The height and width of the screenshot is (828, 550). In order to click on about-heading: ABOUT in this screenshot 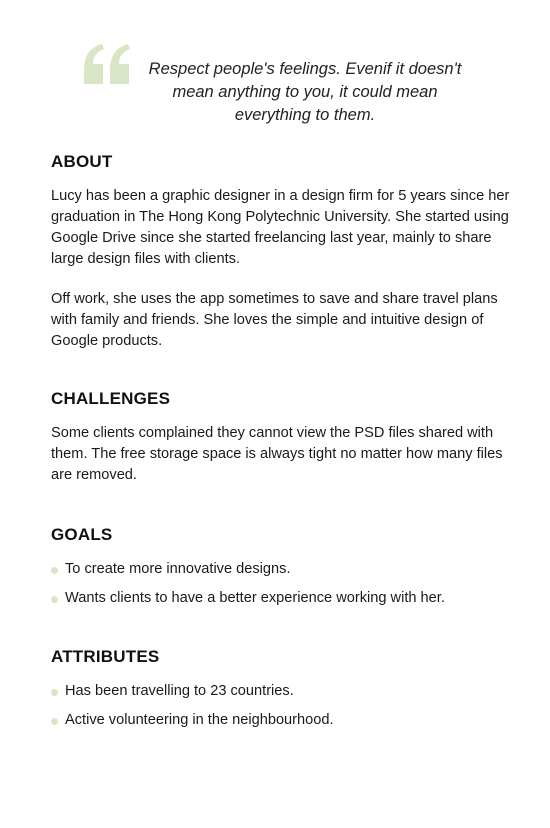, I will do `click(82, 161)`.